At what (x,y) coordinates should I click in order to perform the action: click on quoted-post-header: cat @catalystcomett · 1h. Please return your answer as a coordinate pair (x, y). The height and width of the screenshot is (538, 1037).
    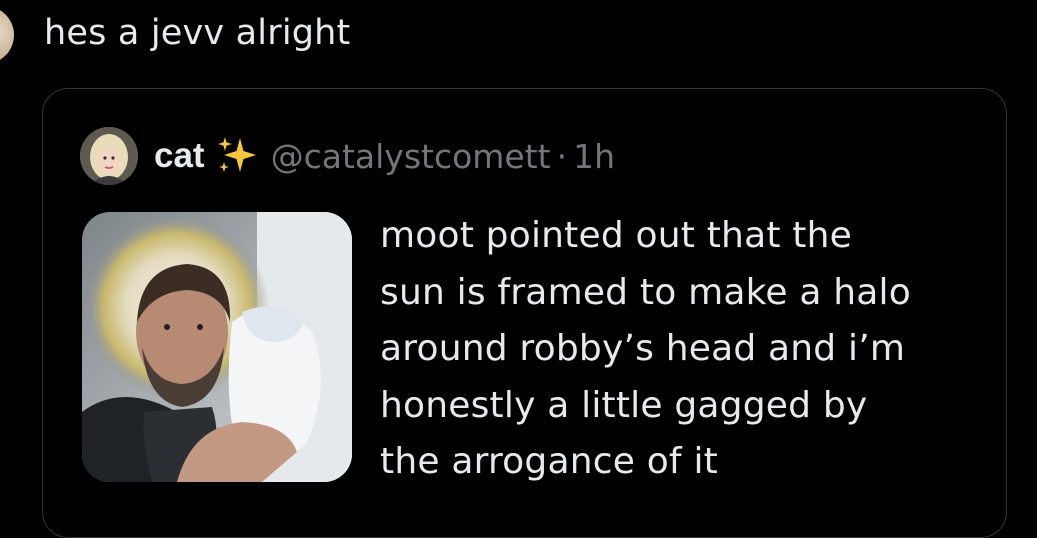
    Looking at the image, I should click on (347, 156).